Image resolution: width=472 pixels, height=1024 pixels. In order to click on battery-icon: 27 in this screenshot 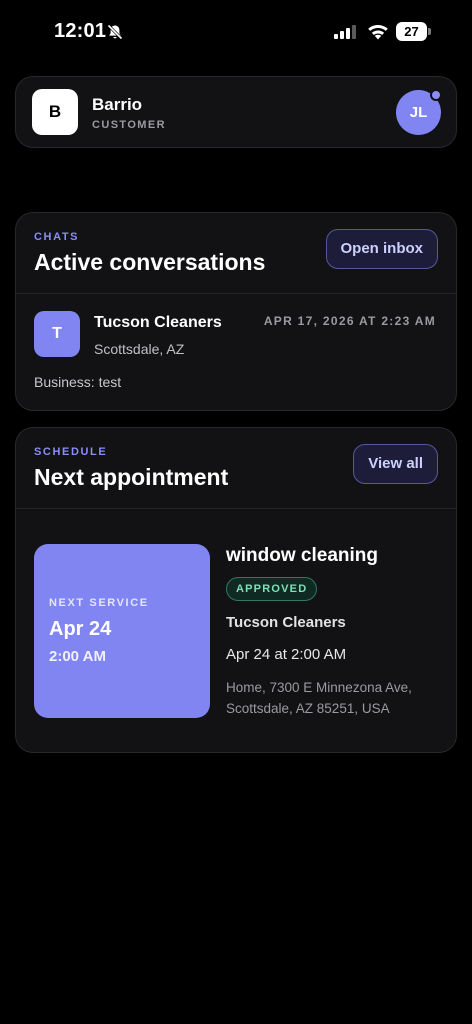, I will do `click(413, 31)`.